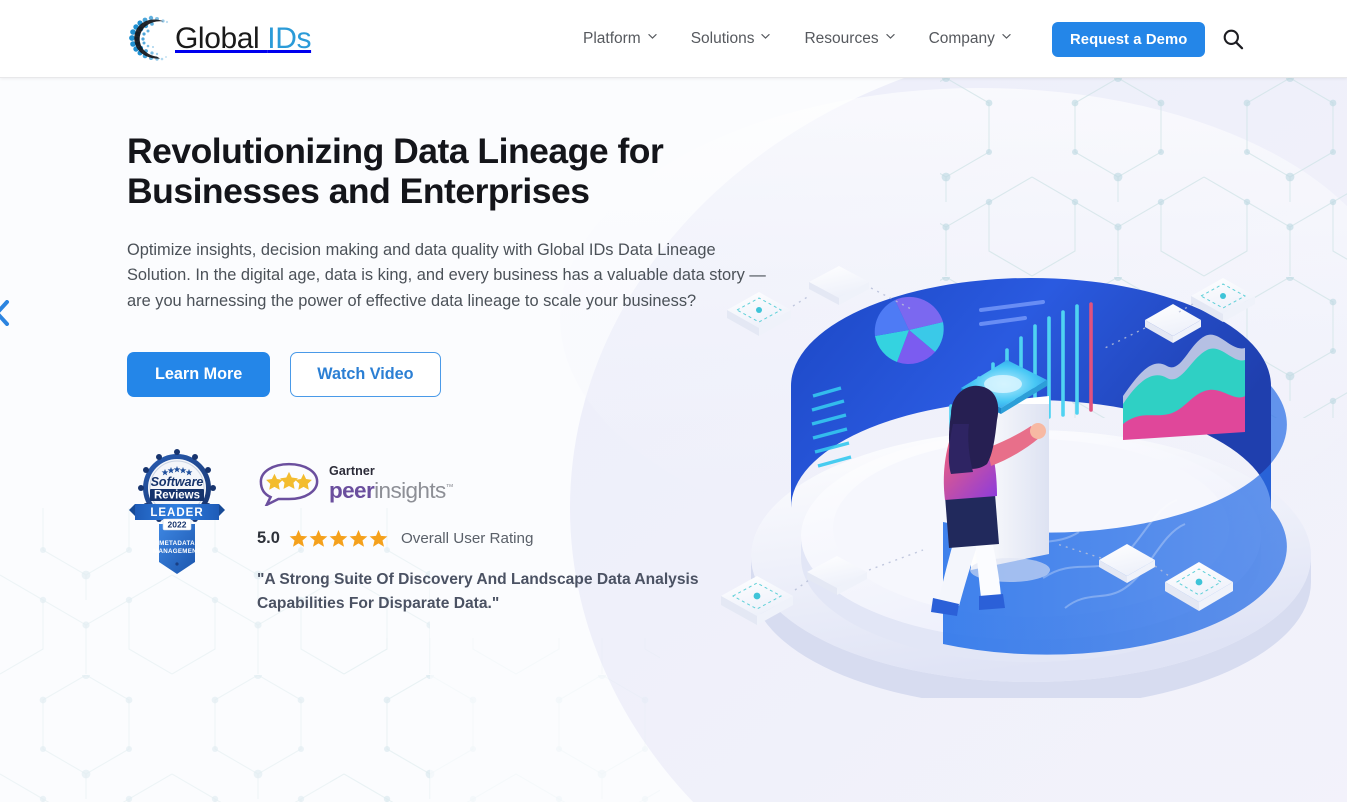 This screenshot has height=802, width=1347. I want to click on nav-item-label: Platform, so click(612, 38).